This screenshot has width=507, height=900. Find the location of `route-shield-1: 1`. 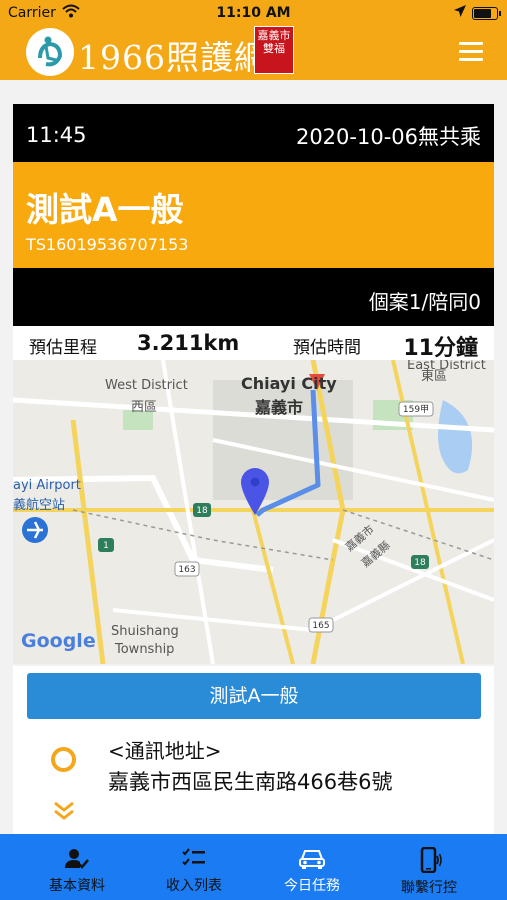

route-shield-1: 1 is located at coordinates (106, 546).